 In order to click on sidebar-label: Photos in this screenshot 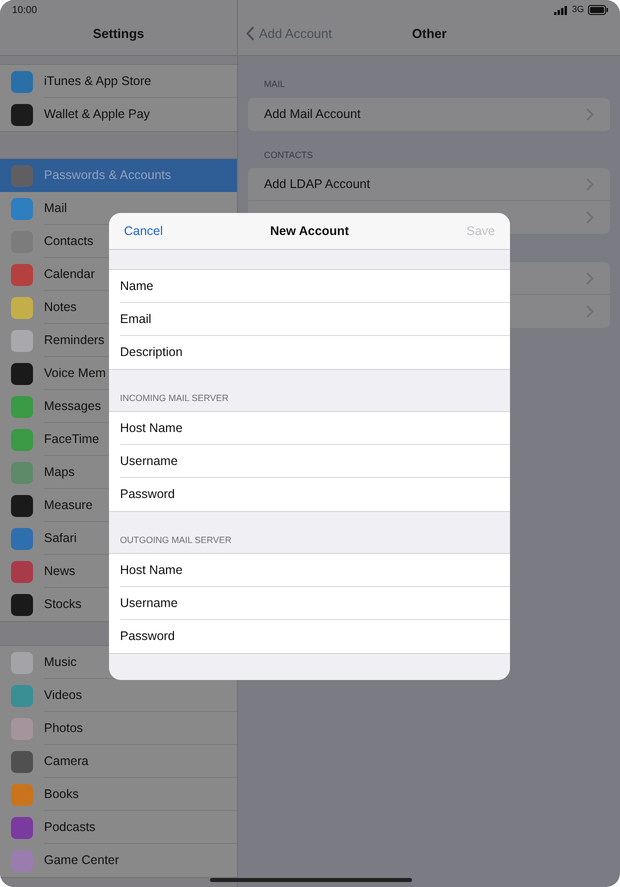, I will do `click(63, 728)`.